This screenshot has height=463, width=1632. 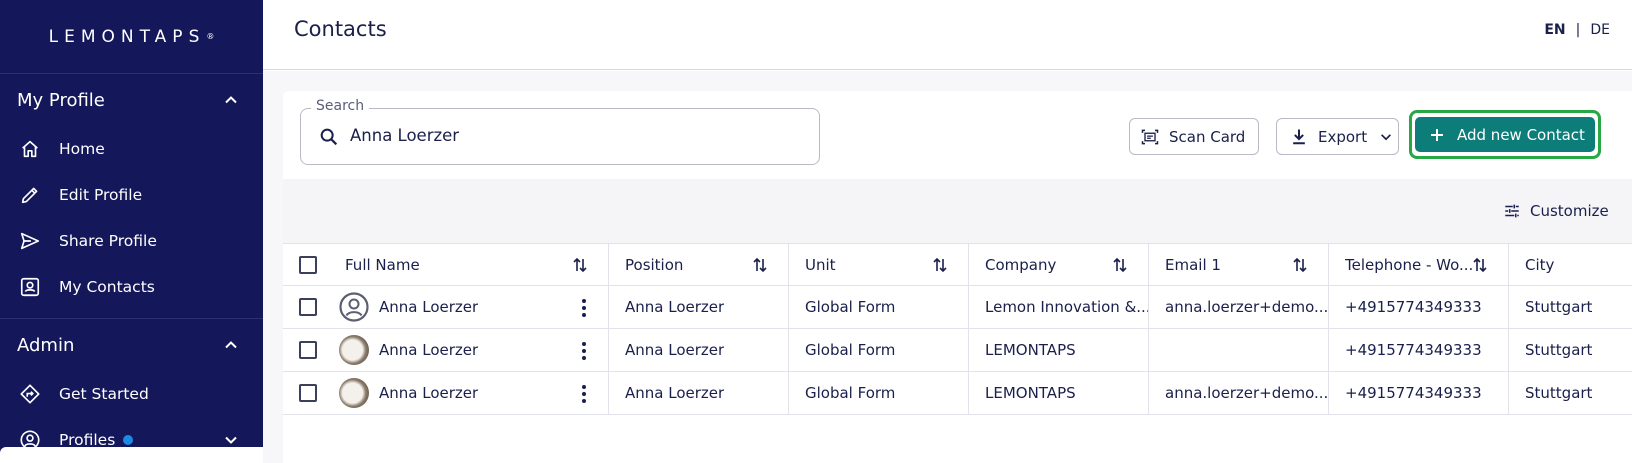 I want to click on section-admin: Admin, so click(x=131, y=345).